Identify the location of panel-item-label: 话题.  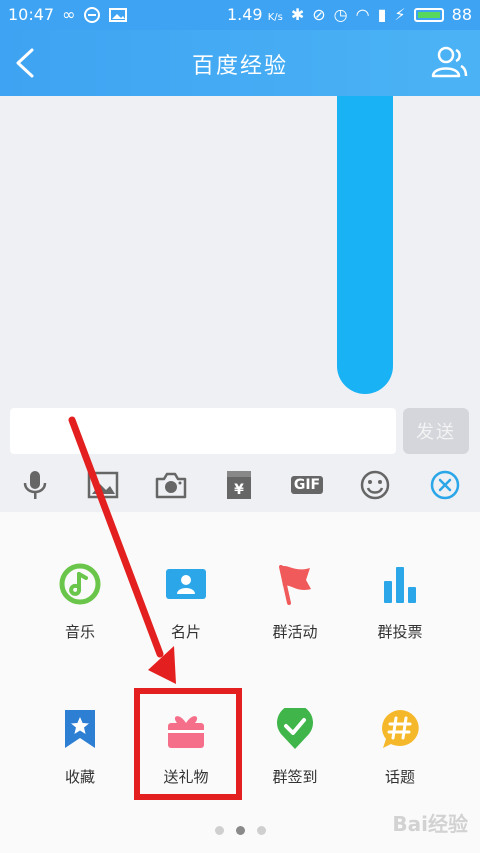
(399, 777).